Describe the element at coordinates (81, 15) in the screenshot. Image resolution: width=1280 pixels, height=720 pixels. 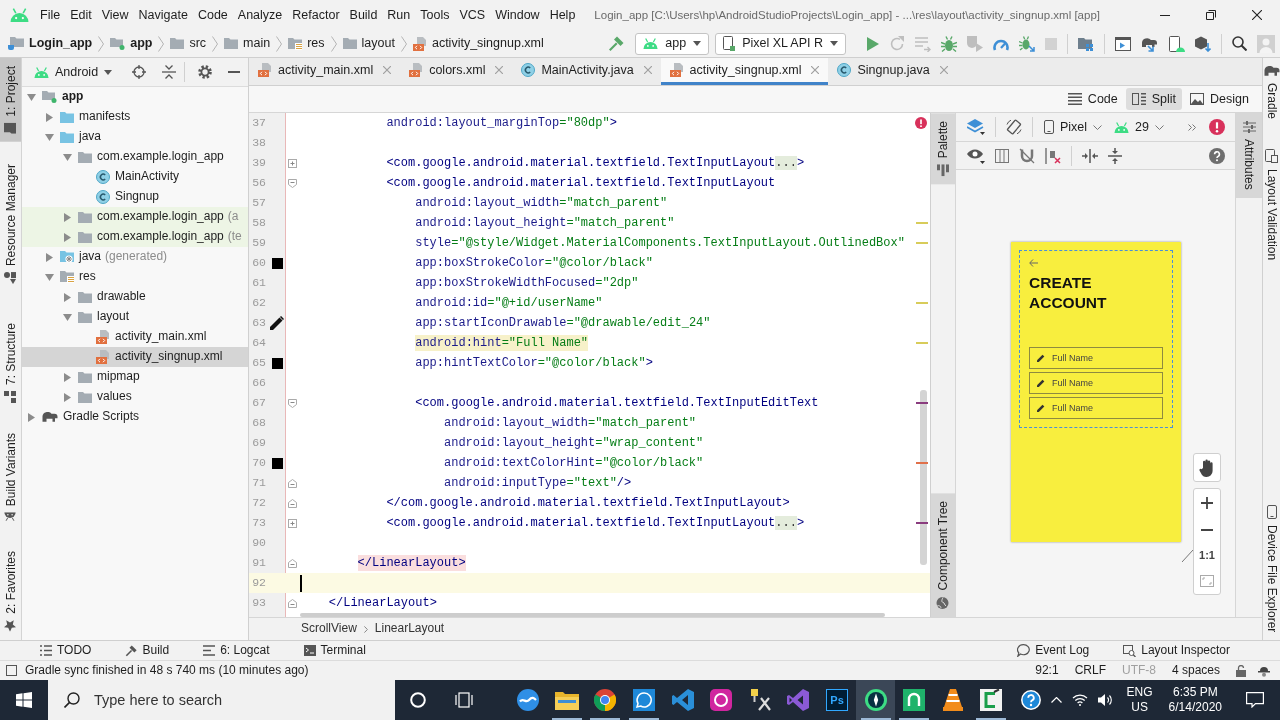
I see `menu-item: Edit` at that location.